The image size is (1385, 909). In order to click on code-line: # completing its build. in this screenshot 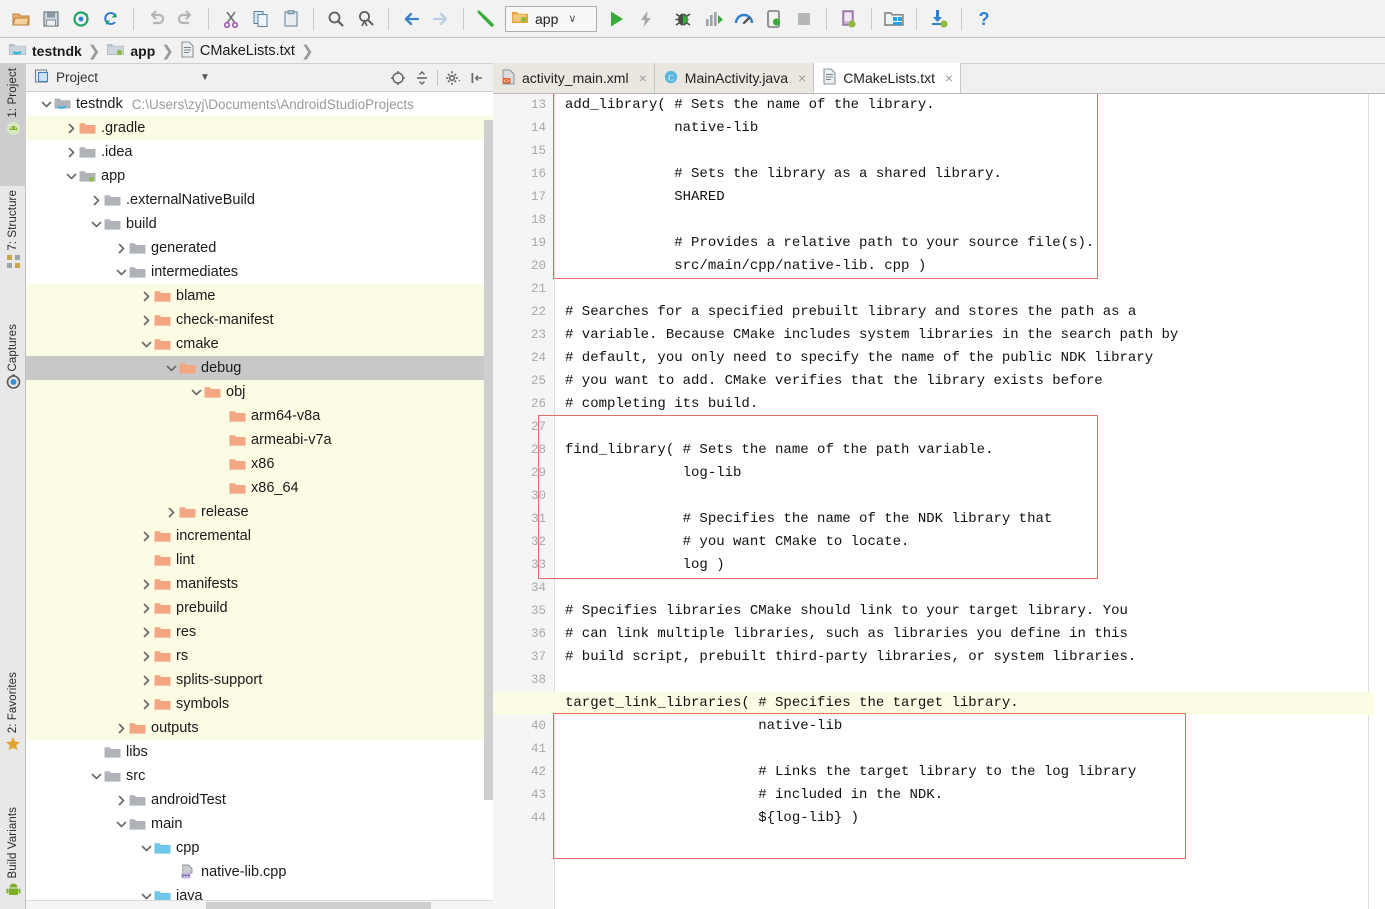, I will do `click(656, 404)`.